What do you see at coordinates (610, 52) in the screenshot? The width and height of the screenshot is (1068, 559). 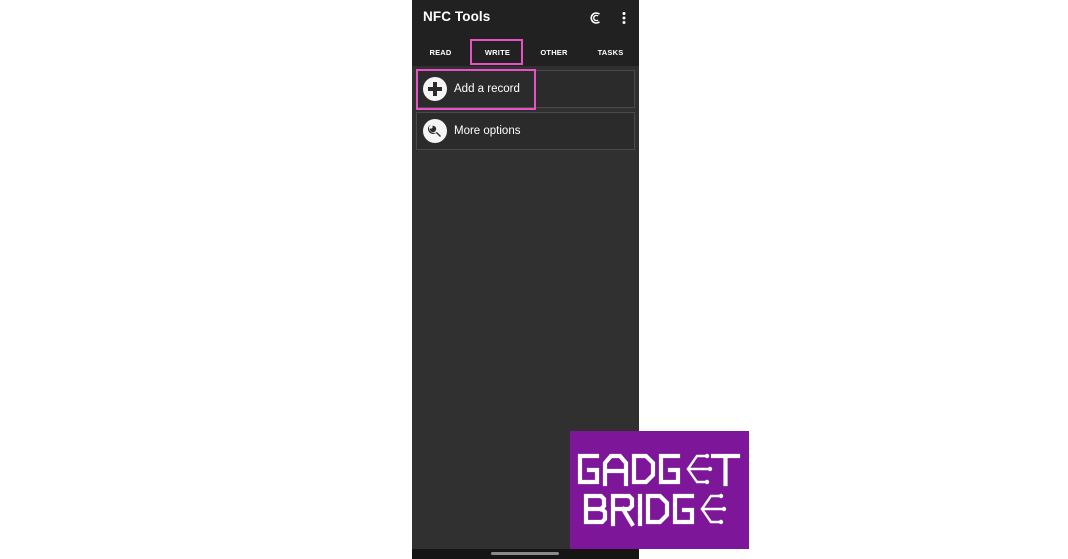 I see `tab-tasks: TASKS` at bounding box center [610, 52].